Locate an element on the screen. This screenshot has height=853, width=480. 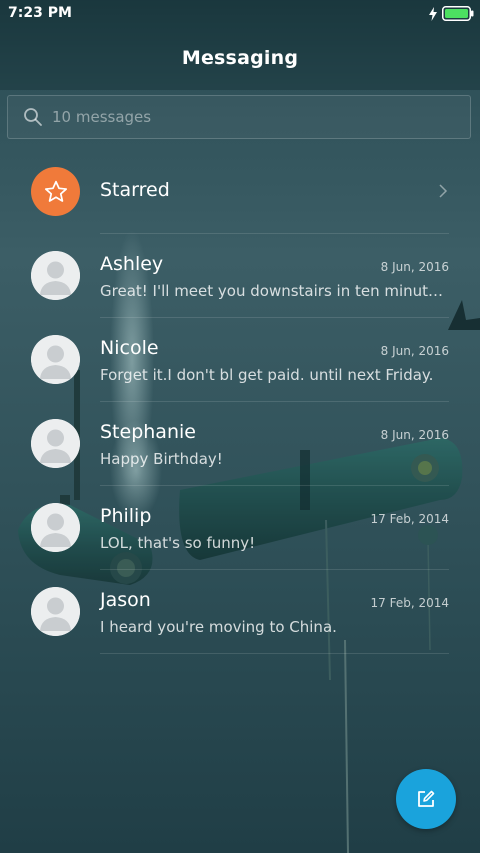
compose-button is located at coordinates (426, 799).